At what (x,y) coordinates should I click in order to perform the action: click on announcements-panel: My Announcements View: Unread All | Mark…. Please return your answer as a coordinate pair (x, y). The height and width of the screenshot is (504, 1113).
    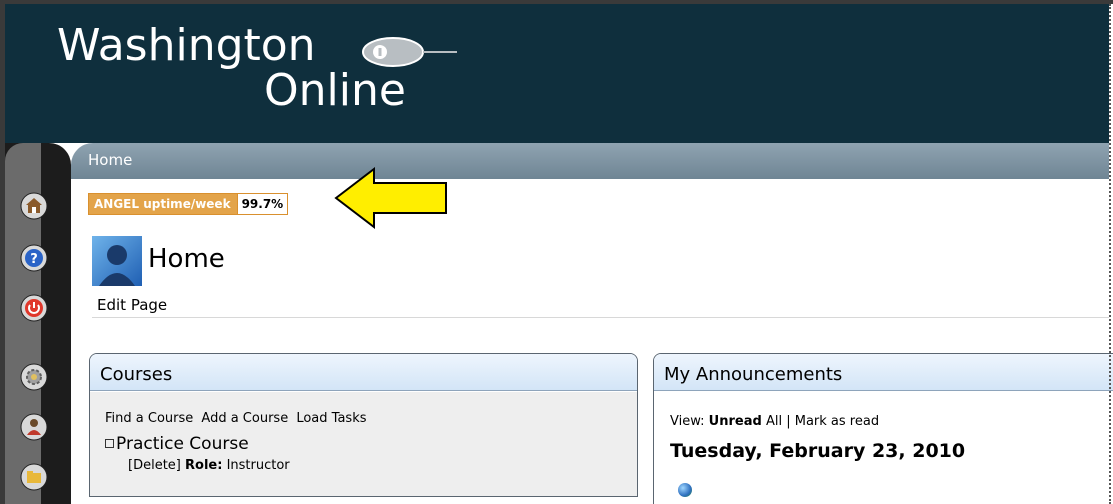
    Looking at the image, I should click on (883, 428).